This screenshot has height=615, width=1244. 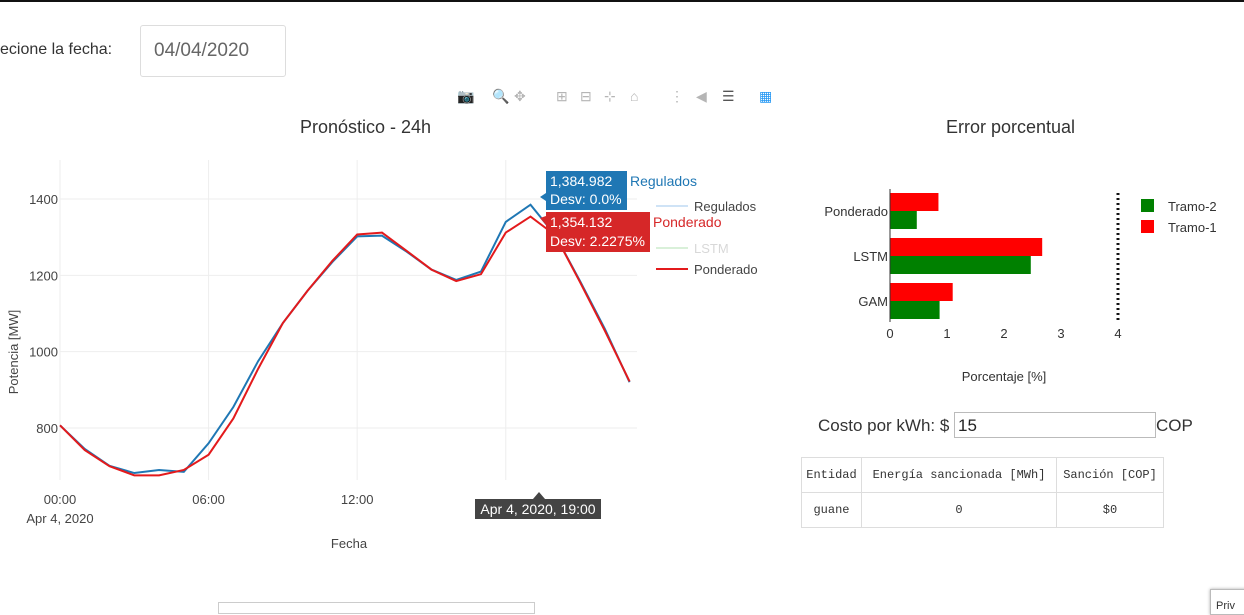 What do you see at coordinates (889, 333) in the screenshot?
I see `error-x-tick-label: 0` at bounding box center [889, 333].